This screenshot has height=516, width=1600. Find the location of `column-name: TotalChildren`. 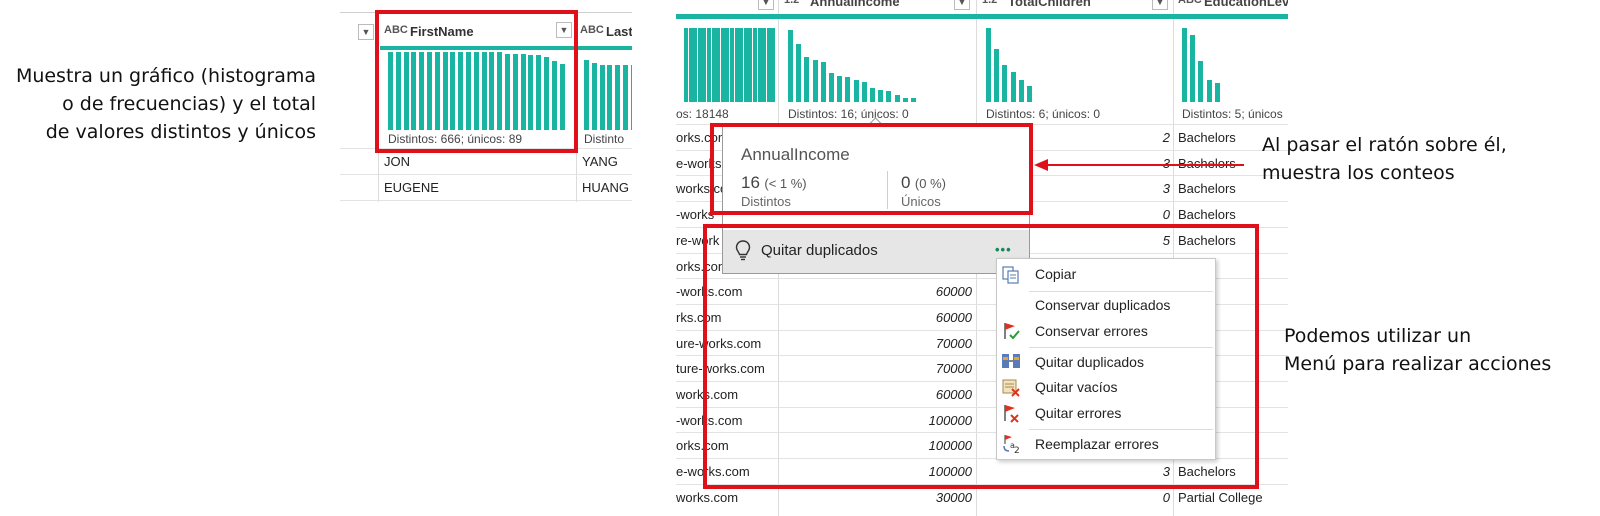

column-name: TotalChildren is located at coordinates (1049, 4).